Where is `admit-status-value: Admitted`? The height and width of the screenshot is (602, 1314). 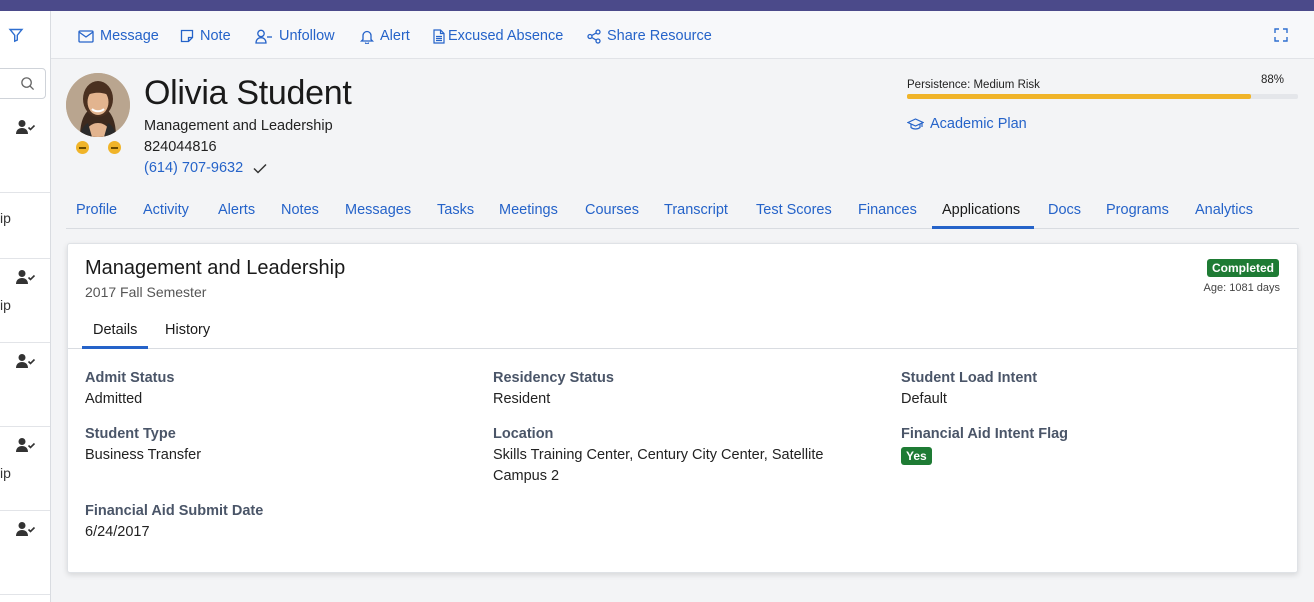
admit-status-value: Admitted is located at coordinates (114, 399).